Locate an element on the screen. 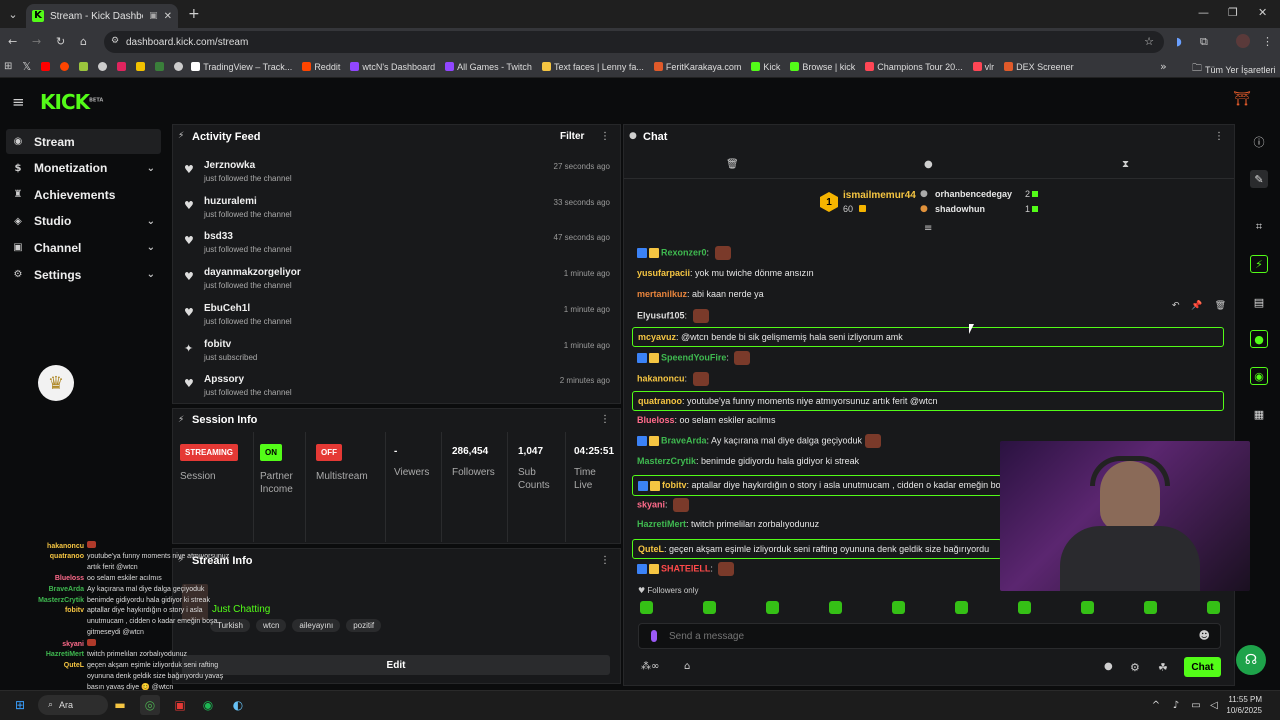 This screenshot has width=1280, height=720. activity-username: Jerznowka is located at coordinates (229, 165).